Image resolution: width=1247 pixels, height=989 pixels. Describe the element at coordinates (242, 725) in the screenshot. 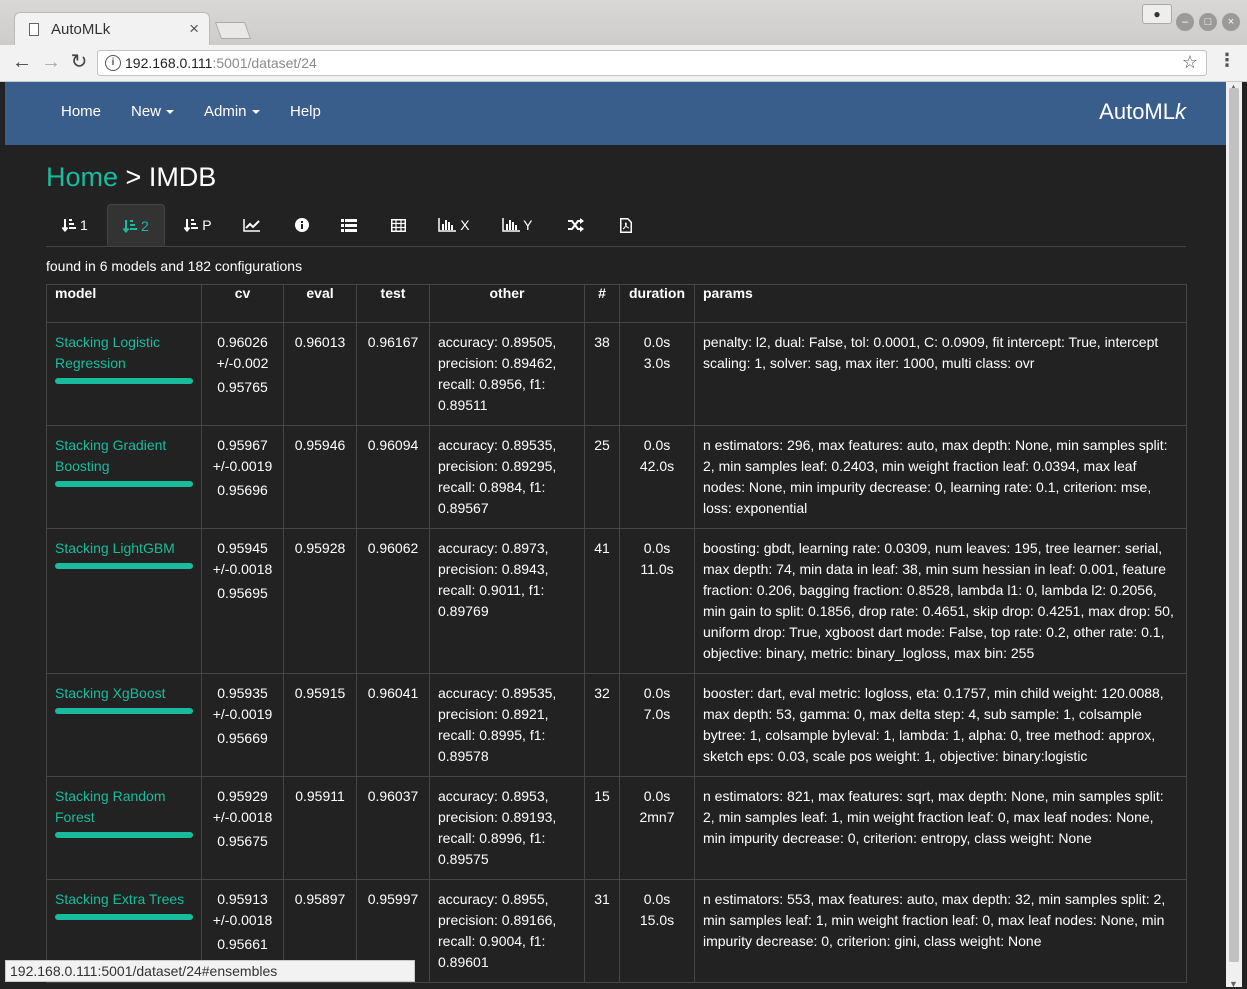

I see `cv-cell: 0.95935 +/-0.0019 0.95669` at that location.